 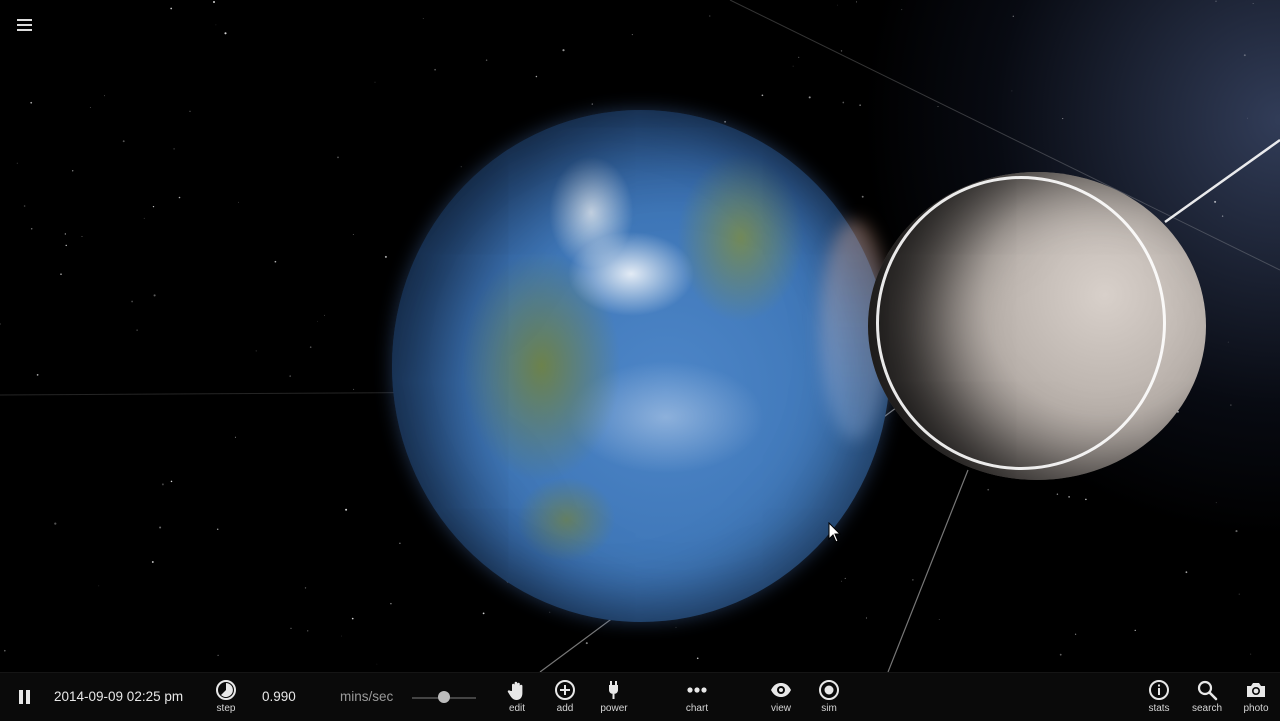 I want to click on view-label: view, so click(x=780, y=708).